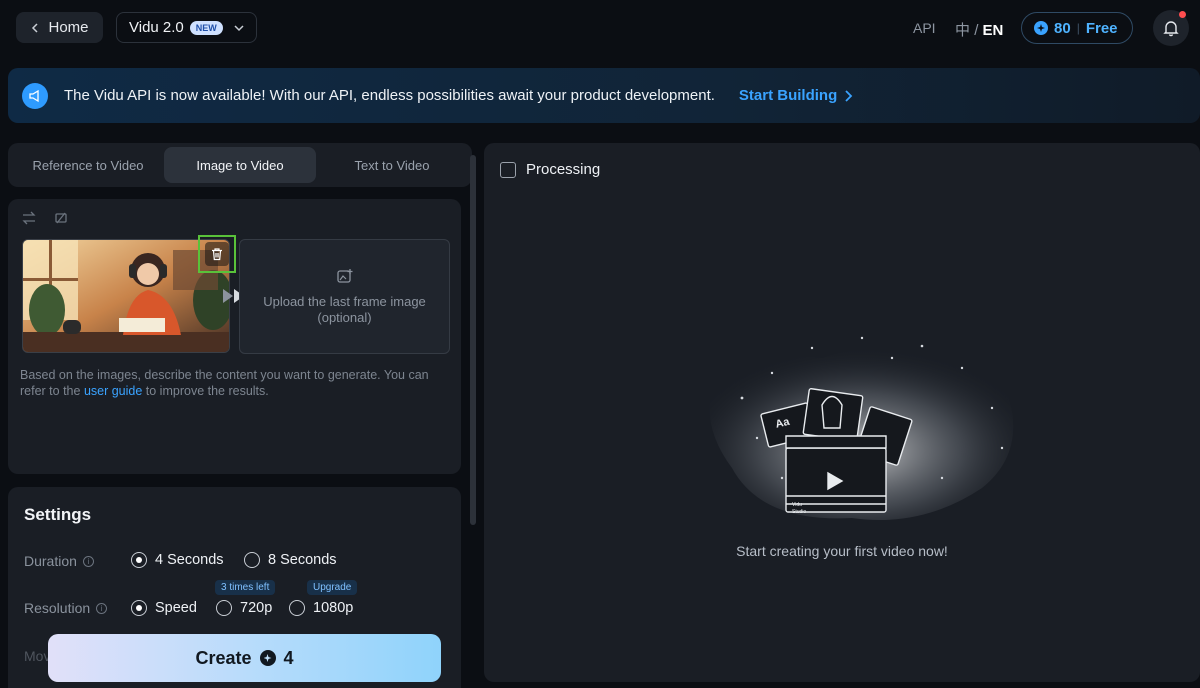 Image resolution: width=1200 pixels, height=688 pixels. I want to click on lang-en: EN, so click(993, 30).